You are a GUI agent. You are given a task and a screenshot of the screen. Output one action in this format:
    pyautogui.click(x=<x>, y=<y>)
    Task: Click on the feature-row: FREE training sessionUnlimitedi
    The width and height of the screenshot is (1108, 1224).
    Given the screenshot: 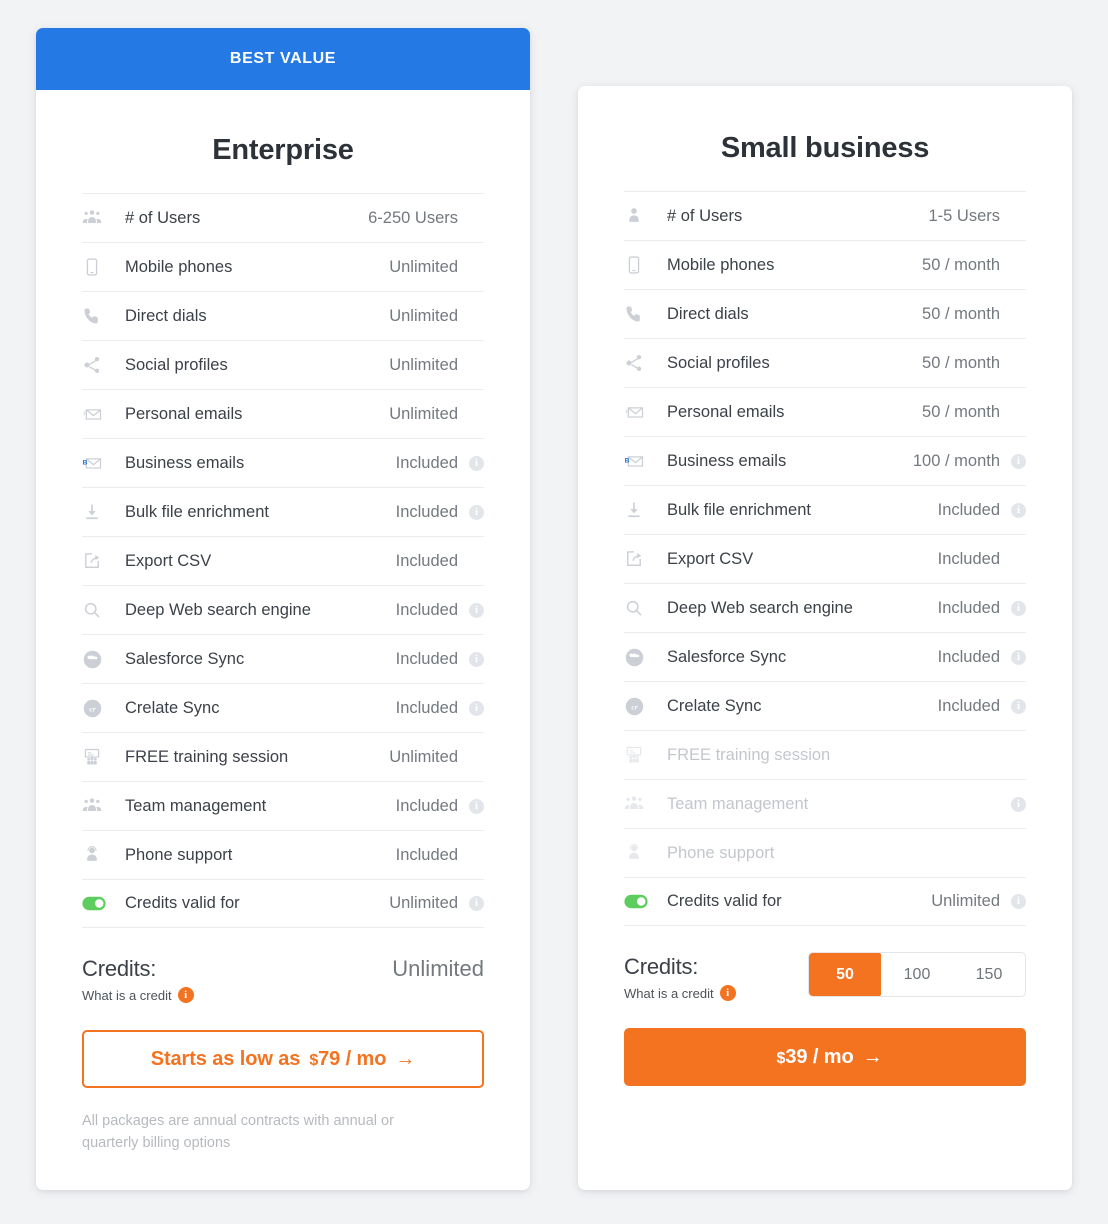 What is the action you would take?
    pyautogui.click(x=283, y=756)
    